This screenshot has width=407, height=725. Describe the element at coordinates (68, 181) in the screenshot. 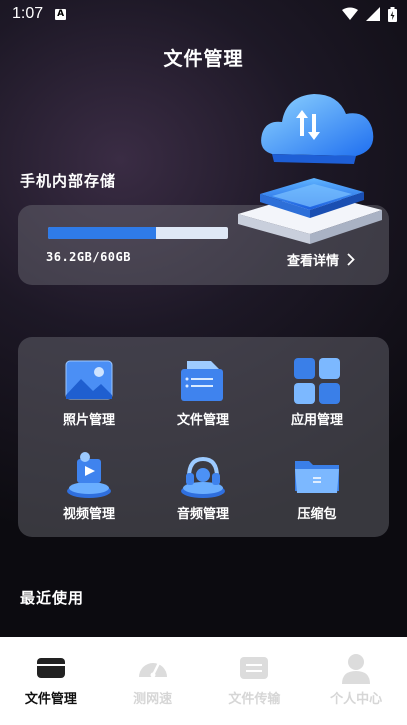

I see `storage-section-label: 手机内部存储` at that location.